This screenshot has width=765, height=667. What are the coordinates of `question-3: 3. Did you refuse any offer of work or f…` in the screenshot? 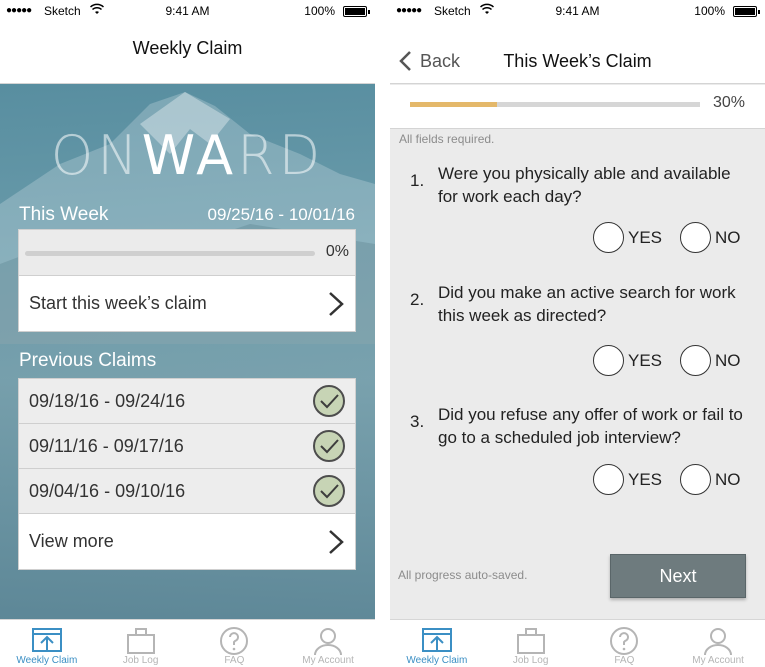 It's located at (582, 428).